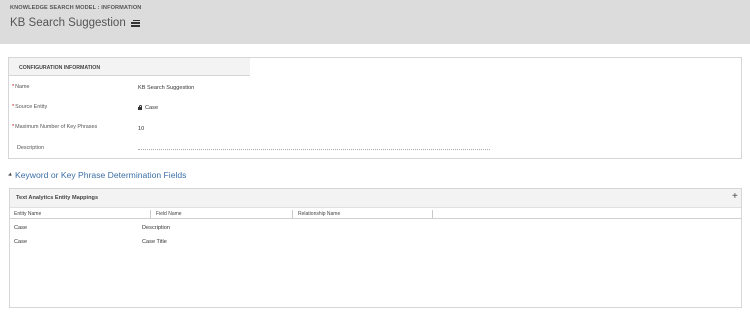  Describe the element at coordinates (60, 68) in the screenshot. I see `configuration-header-label: CONFIGURATION INFORMATION` at that location.